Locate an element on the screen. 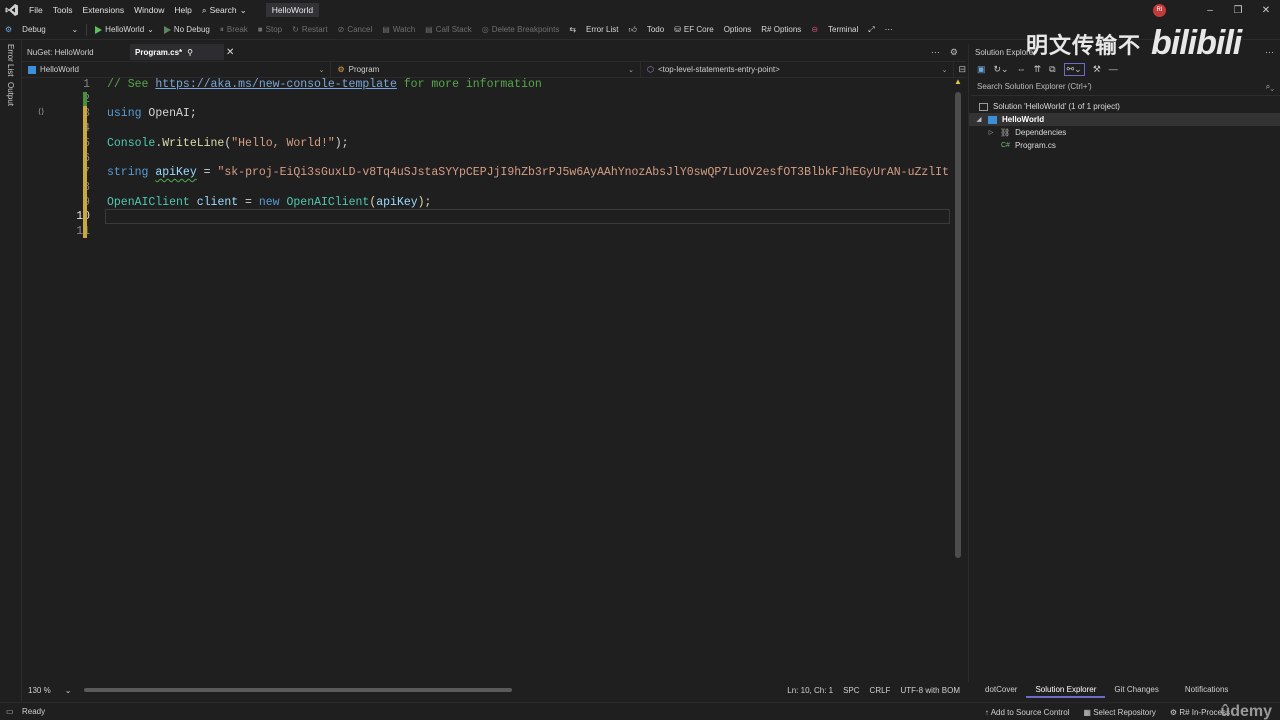 The height and width of the screenshot is (720, 1280). error-list-rail-tab: Error List is located at coordinates (10, 60).